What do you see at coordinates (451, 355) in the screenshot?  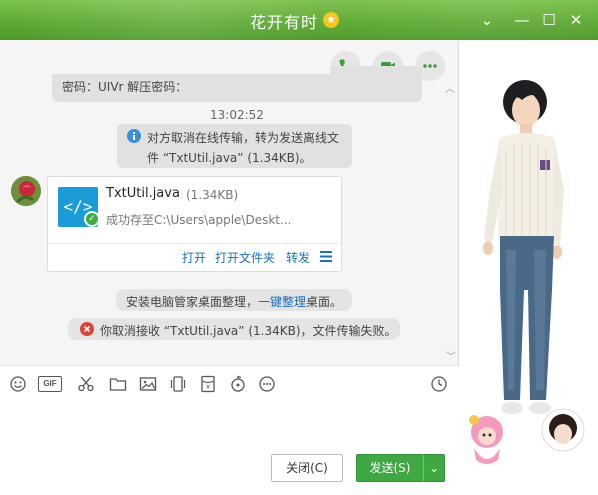 I see `scroll-down-icon: ﹀` at bounding box center [451, 355].